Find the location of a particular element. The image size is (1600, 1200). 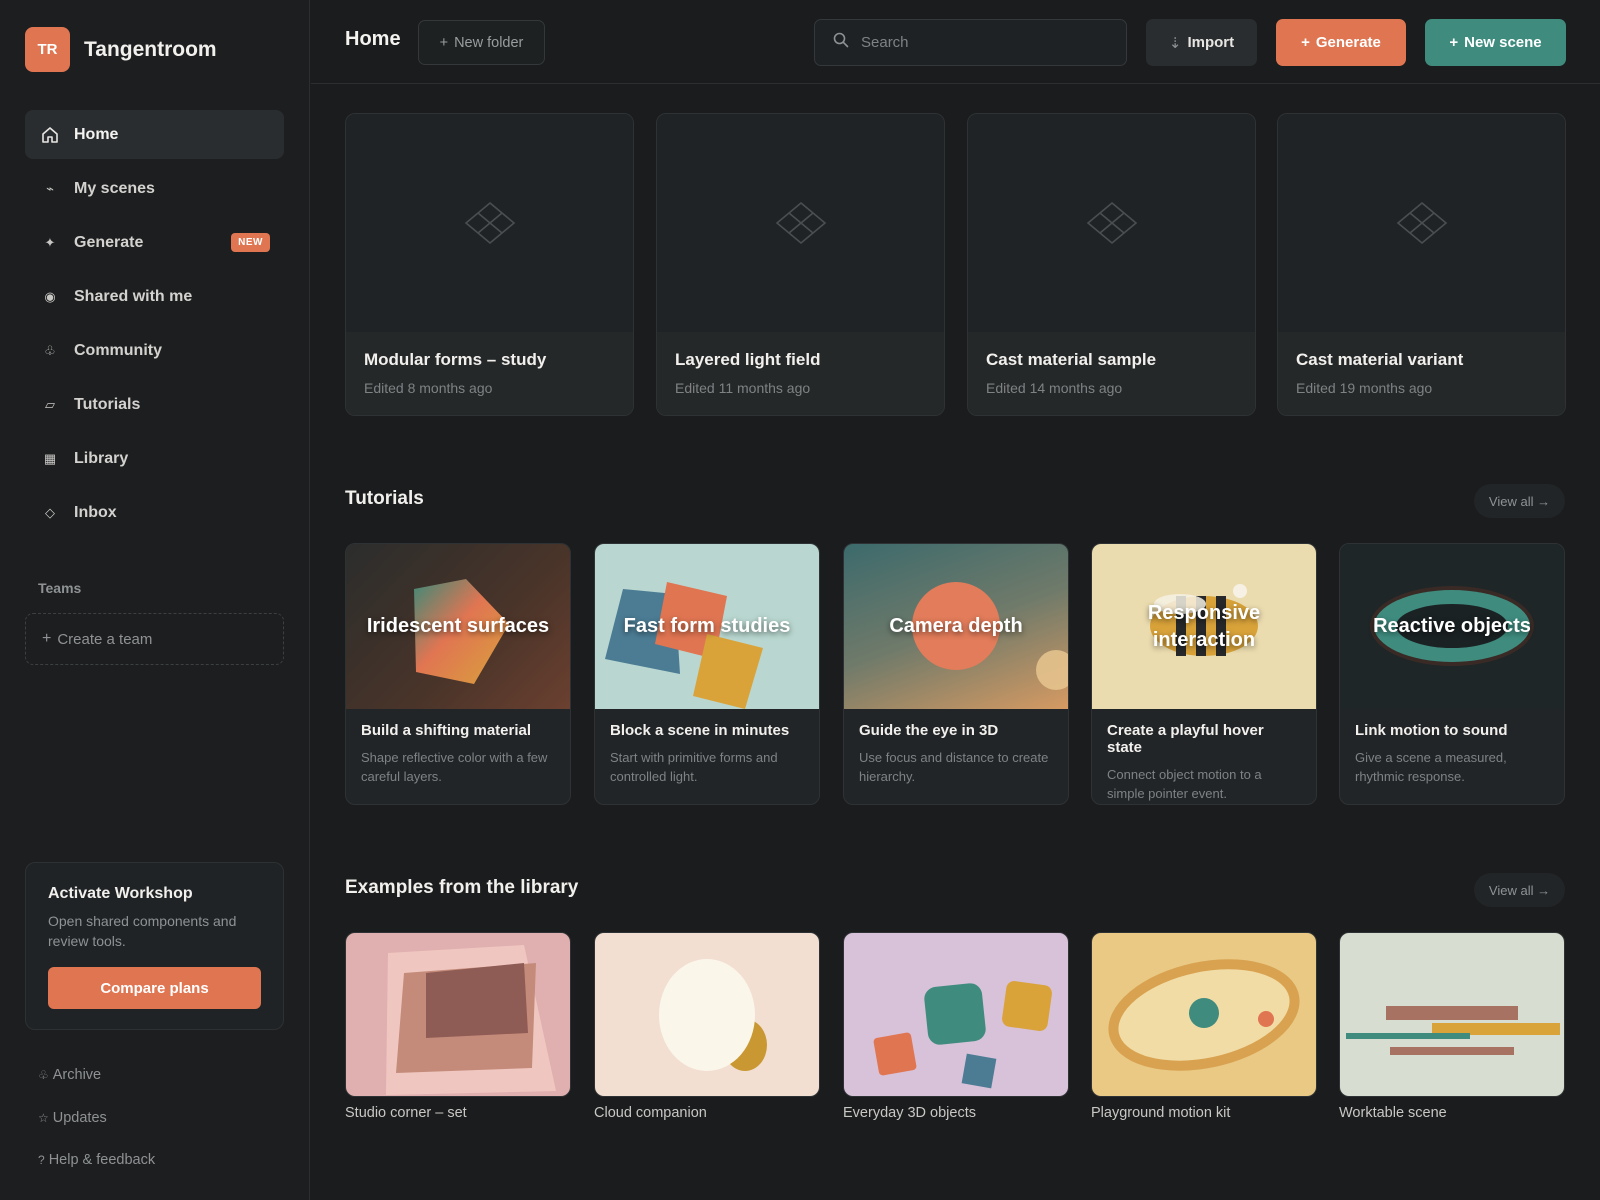

playground-motion-graphic is located at coordinates (1204, 1015).